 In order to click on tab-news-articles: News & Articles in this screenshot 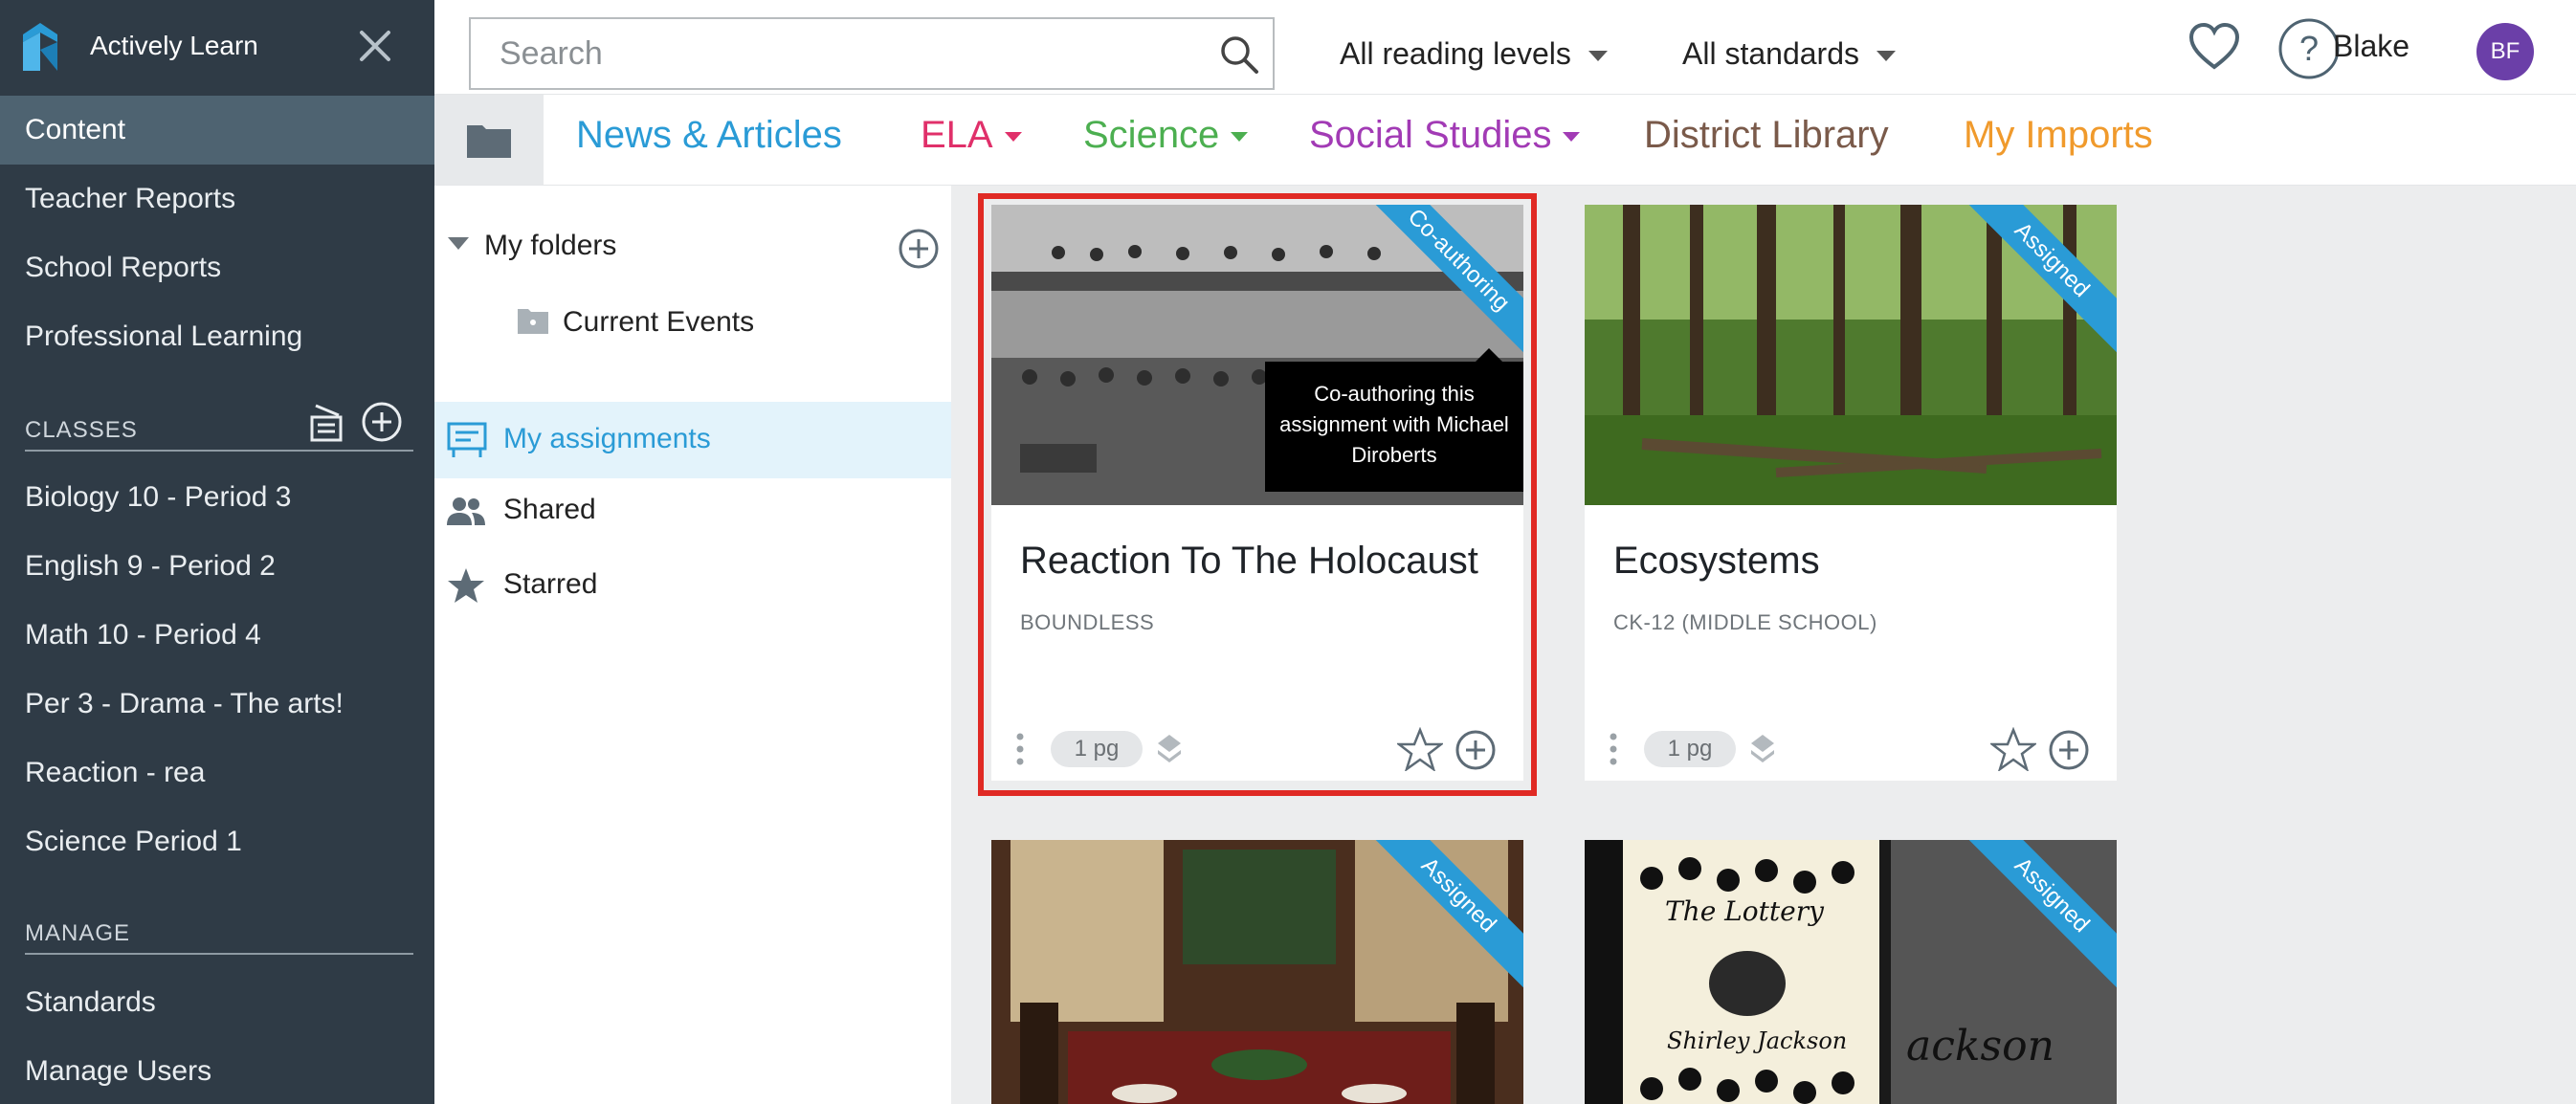, I will do `click(709, 135)`.